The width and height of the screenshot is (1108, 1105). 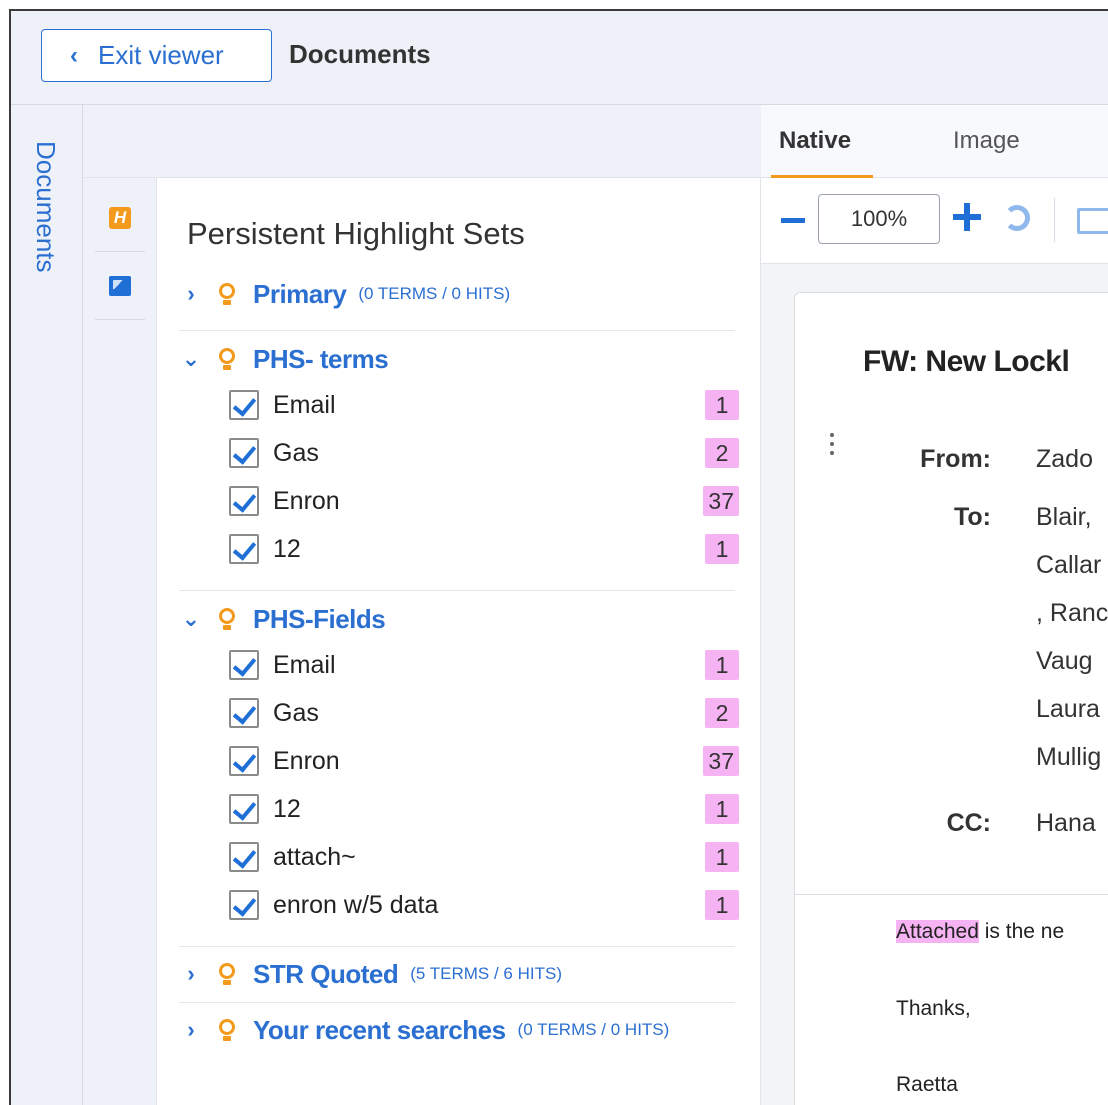 I want to click on set-meta: (5 TERMS / 6 HITS), so click(x=486, y=973).